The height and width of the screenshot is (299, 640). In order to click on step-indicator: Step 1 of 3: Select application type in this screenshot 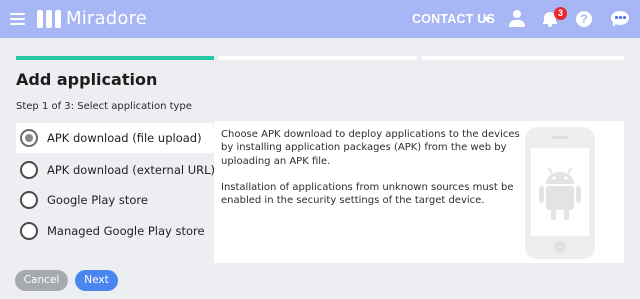, I will do `click(104, 106)`.